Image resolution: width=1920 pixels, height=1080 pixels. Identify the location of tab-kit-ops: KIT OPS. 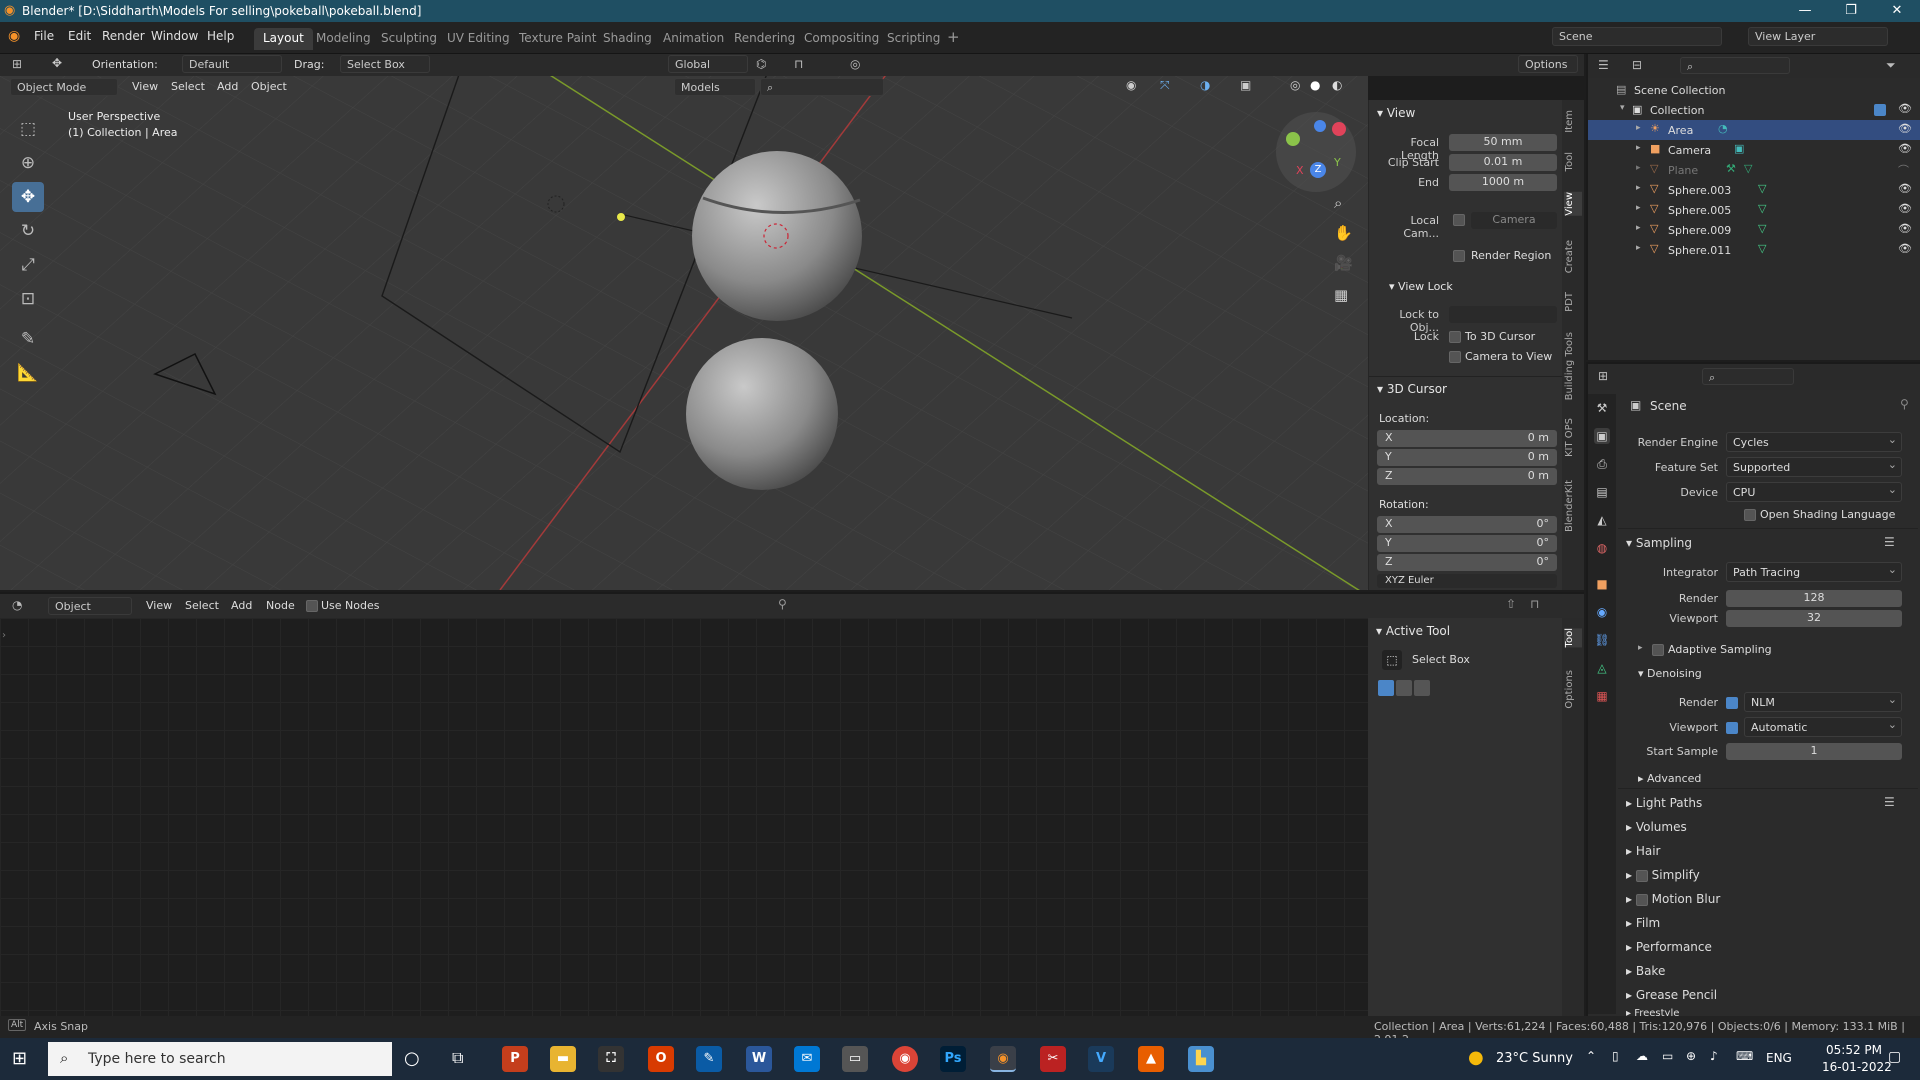
(1573, 437).